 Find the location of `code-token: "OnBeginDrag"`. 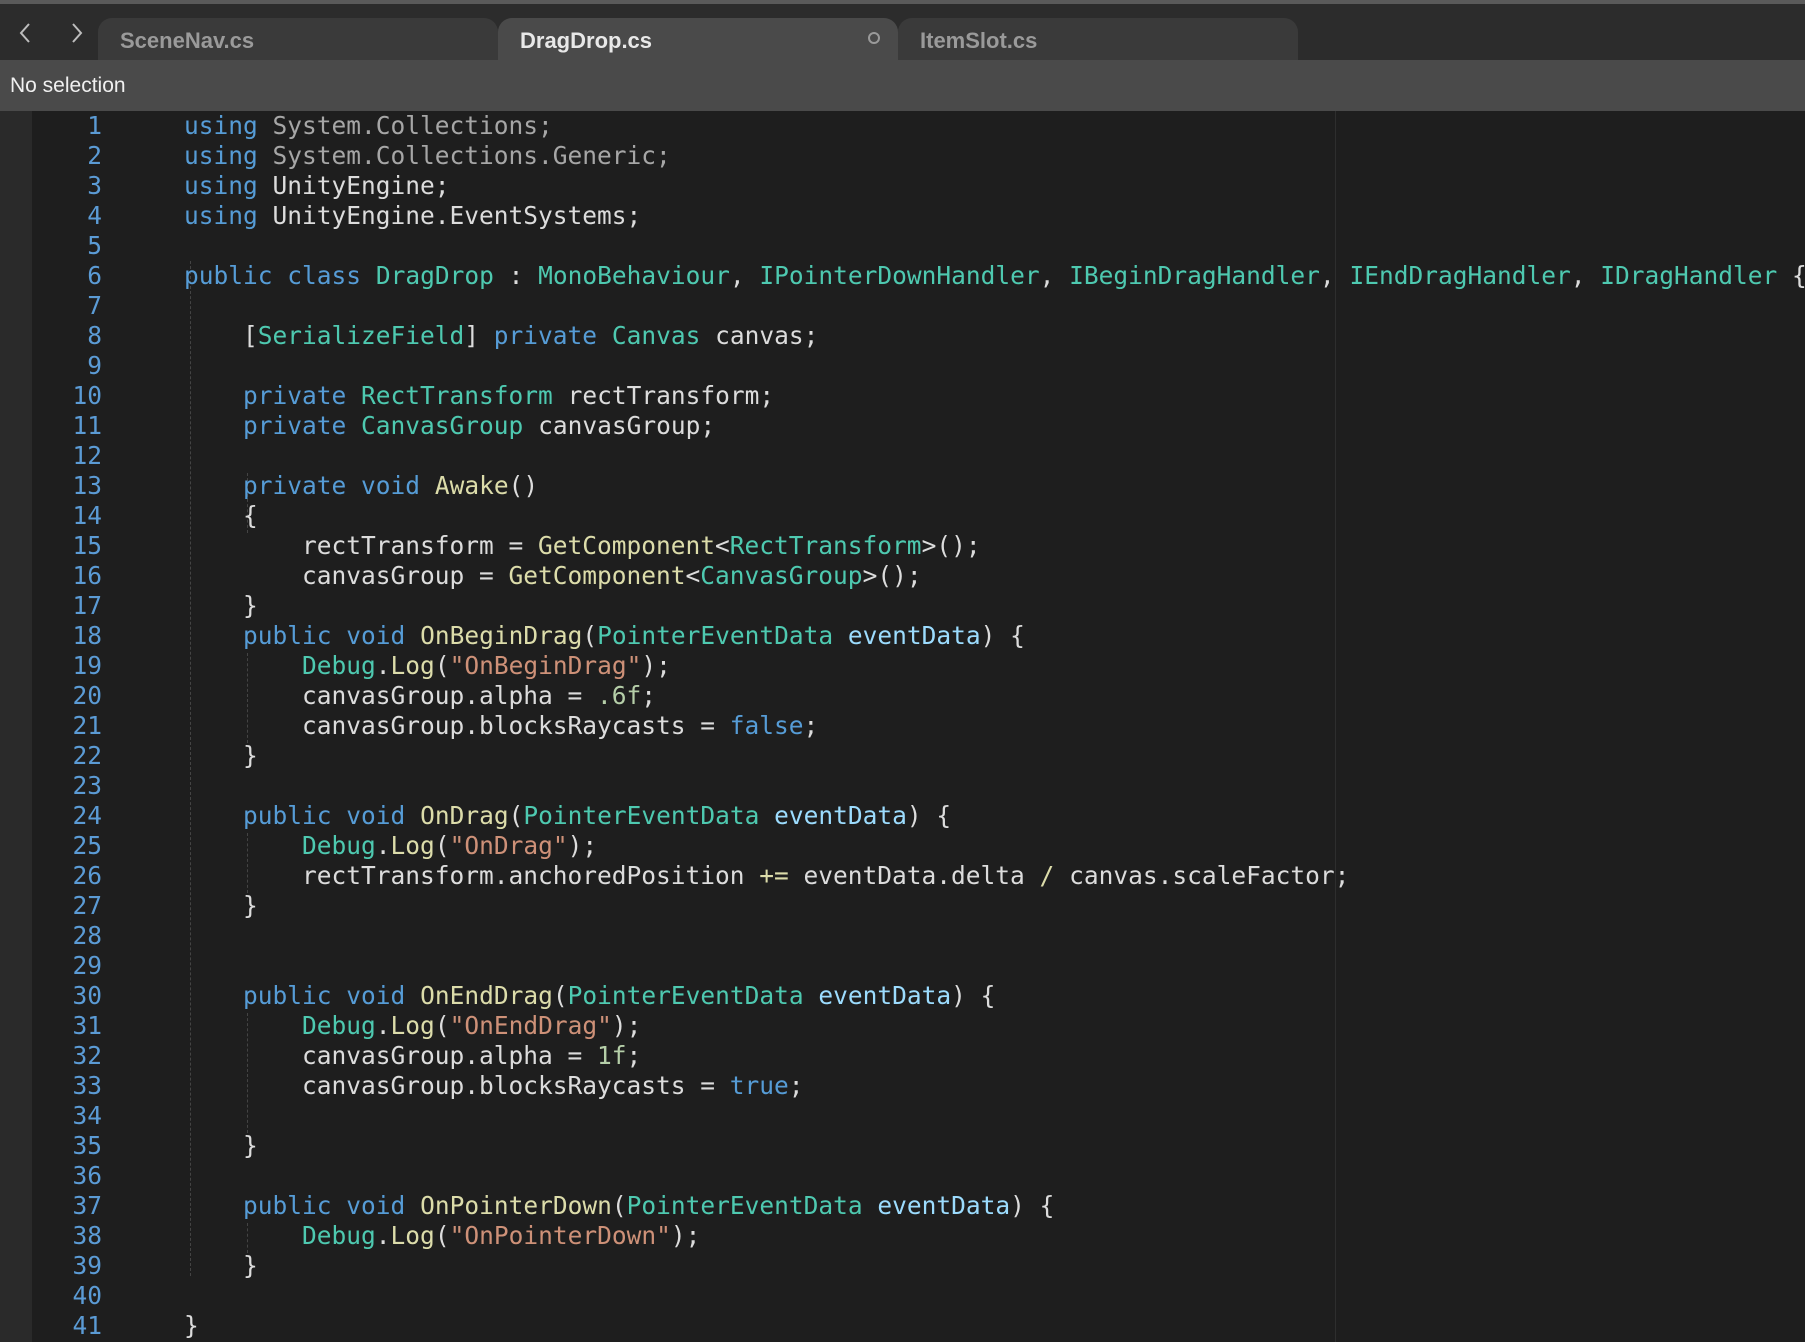

code-token: "OnBeginDrag" is located at coordinates (545, 665).